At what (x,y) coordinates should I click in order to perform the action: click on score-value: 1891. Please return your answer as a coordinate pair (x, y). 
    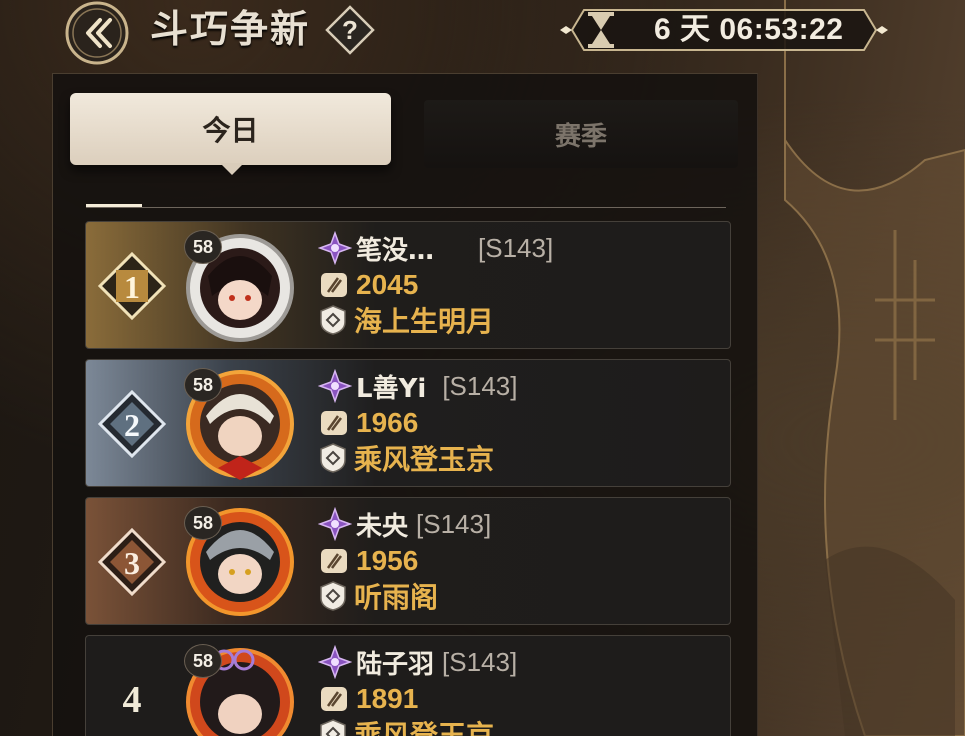
    Looking at the image, I should click on (387, 698).